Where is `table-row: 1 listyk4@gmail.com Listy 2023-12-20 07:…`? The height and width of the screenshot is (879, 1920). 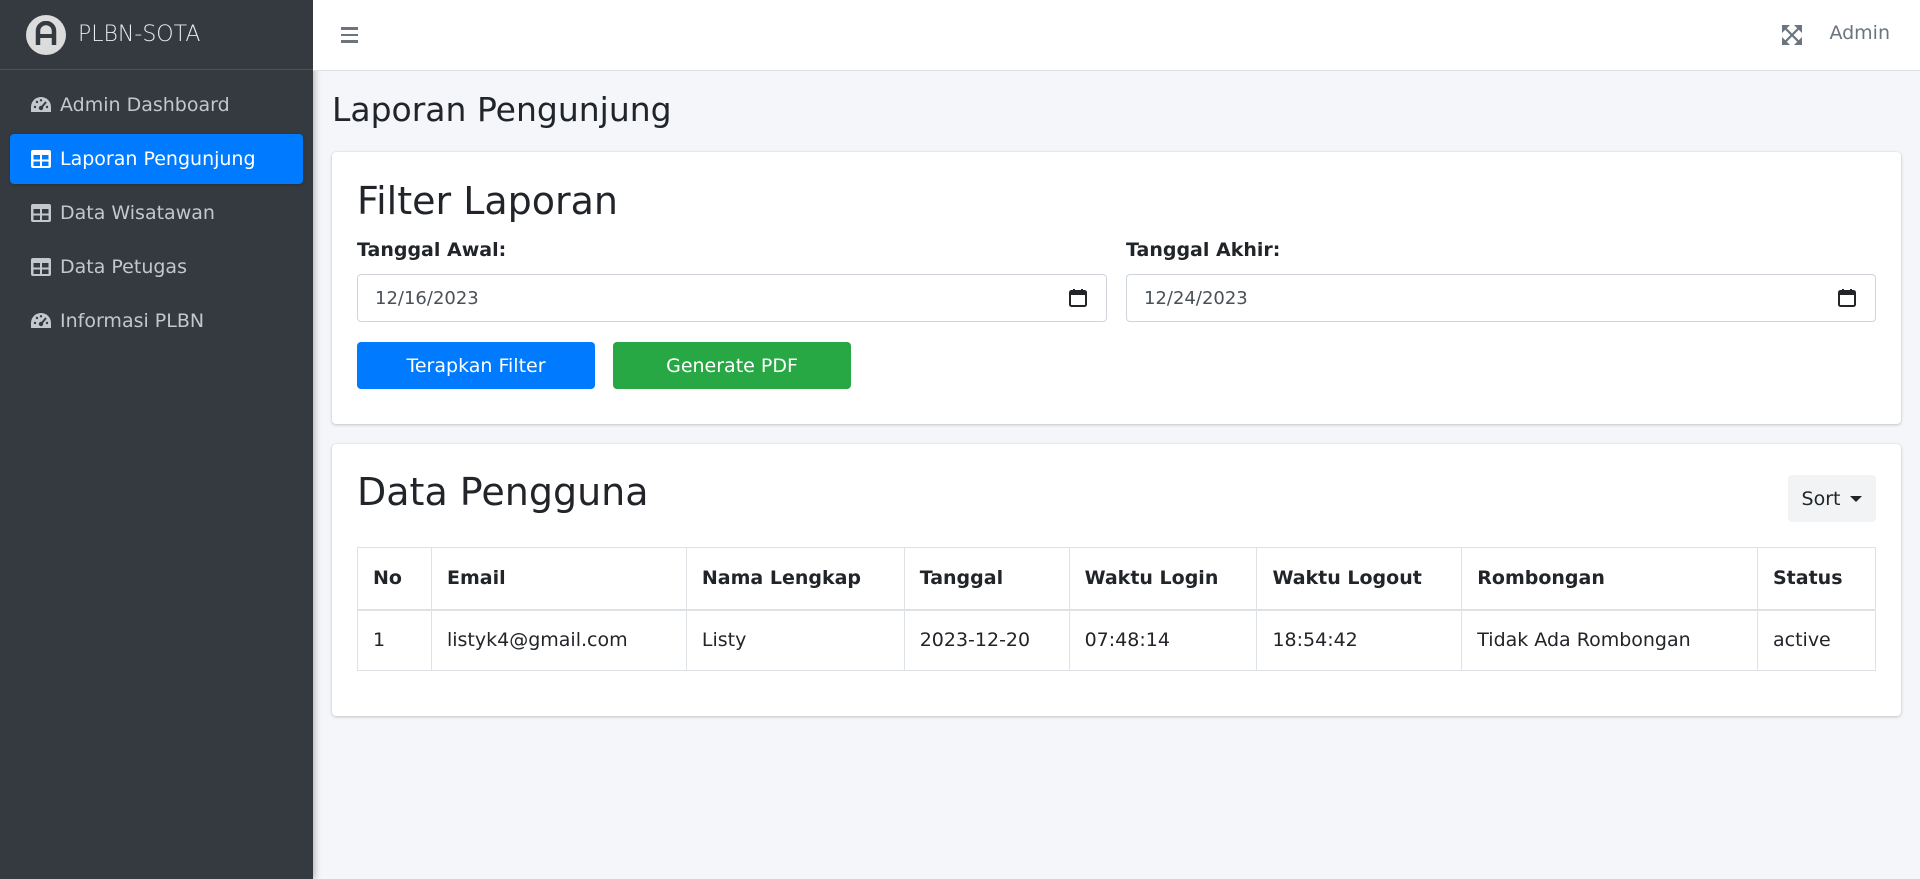
table-row: 1 listyk4@gmail.com Listy 2023-12-20 07:… is located at coordinates (1116, 640).